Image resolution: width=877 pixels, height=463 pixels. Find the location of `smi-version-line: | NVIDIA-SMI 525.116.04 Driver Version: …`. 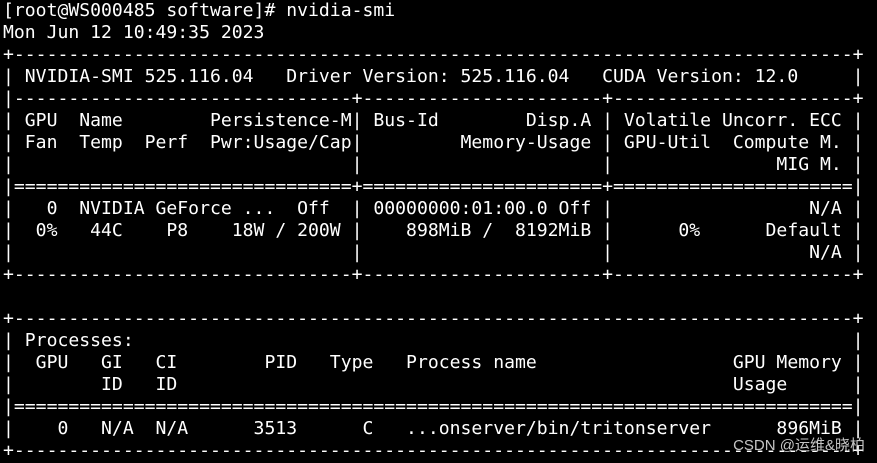

smi-version-line: | NVIDIA-SMI 525.116.04 Driver Version: … is located at coordinates (433, 76).